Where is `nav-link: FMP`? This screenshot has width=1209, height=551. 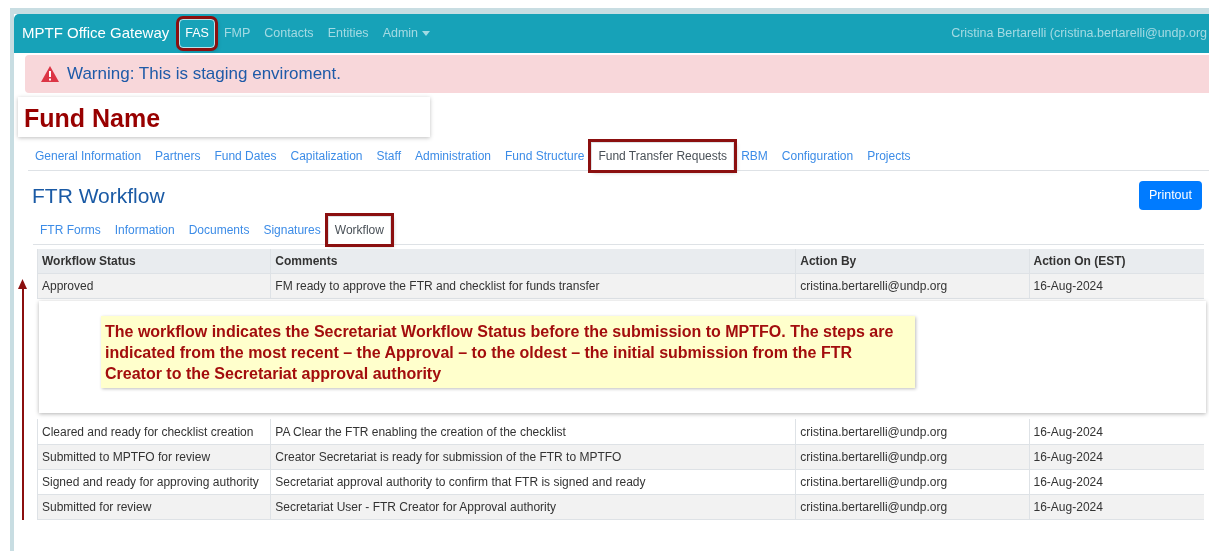
nav-link: FMP is located at coordinates (237, 33).